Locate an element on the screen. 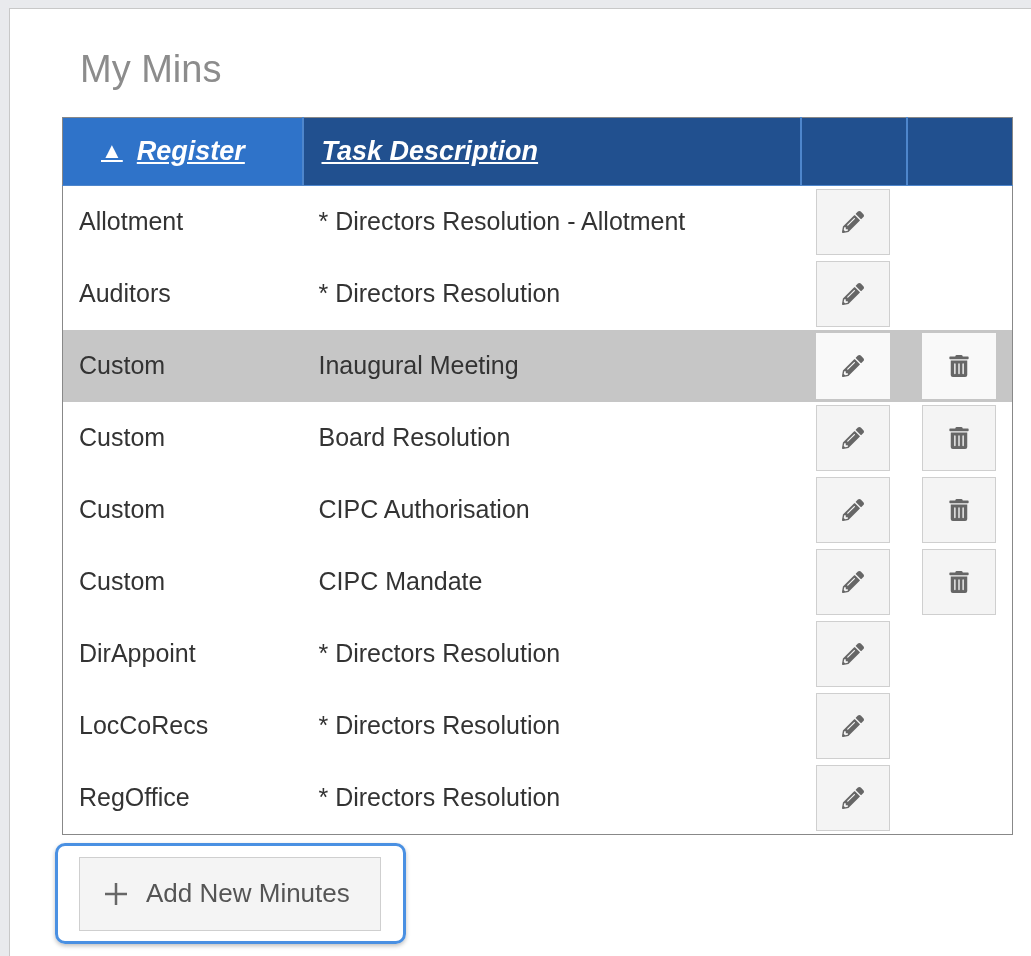 The image size is (1031, 956). sort-link: Task Description is located at coordinates (430, 151).